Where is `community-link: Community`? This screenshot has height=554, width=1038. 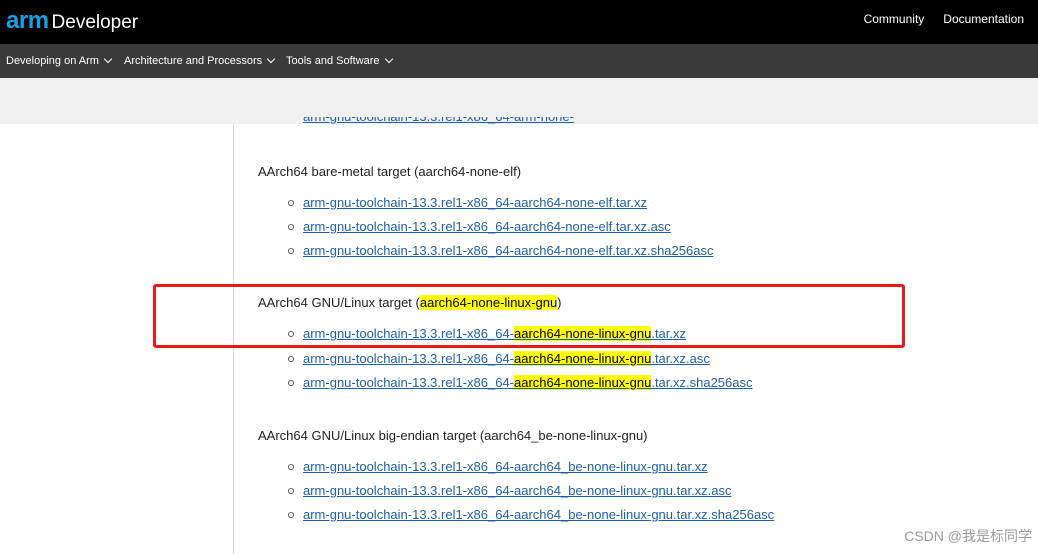
community-link: Community is located at coordinates (894, 19).